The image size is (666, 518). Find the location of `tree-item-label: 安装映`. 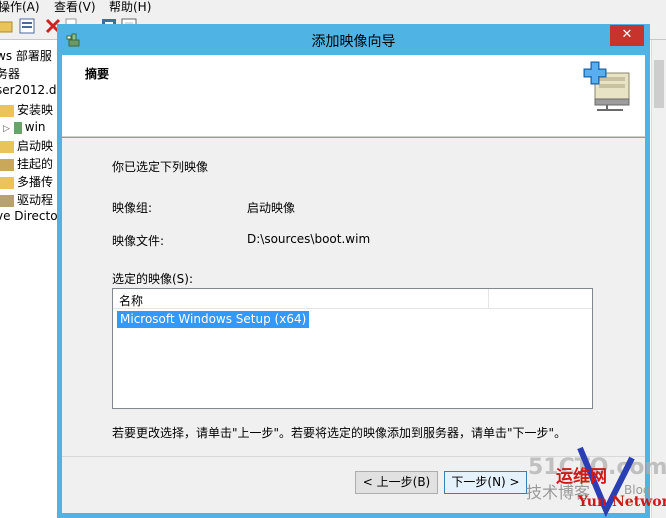

tree-item-label: 安装映 is located at coordinates (35, 110).